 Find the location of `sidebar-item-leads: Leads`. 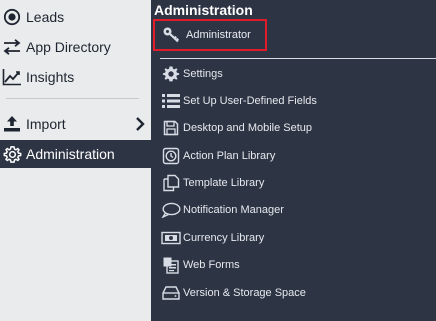

sidebar-item-leads: Leads is located at coordinates (75, 17).